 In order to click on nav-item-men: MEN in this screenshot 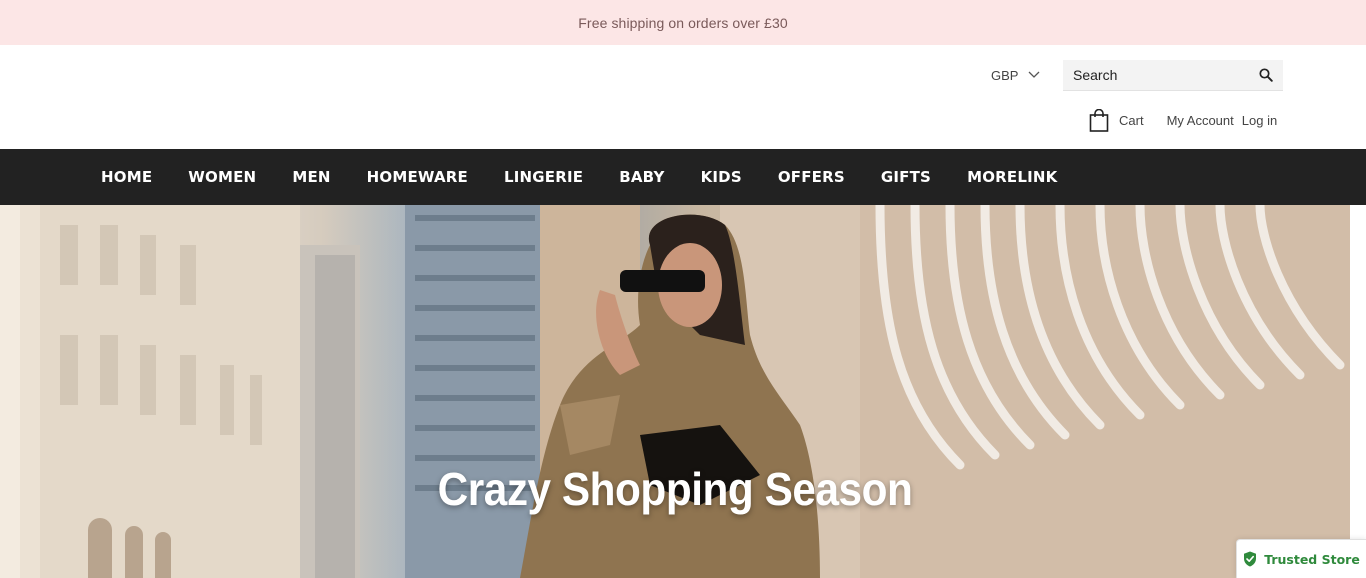, I will do `click(311, 177)`.